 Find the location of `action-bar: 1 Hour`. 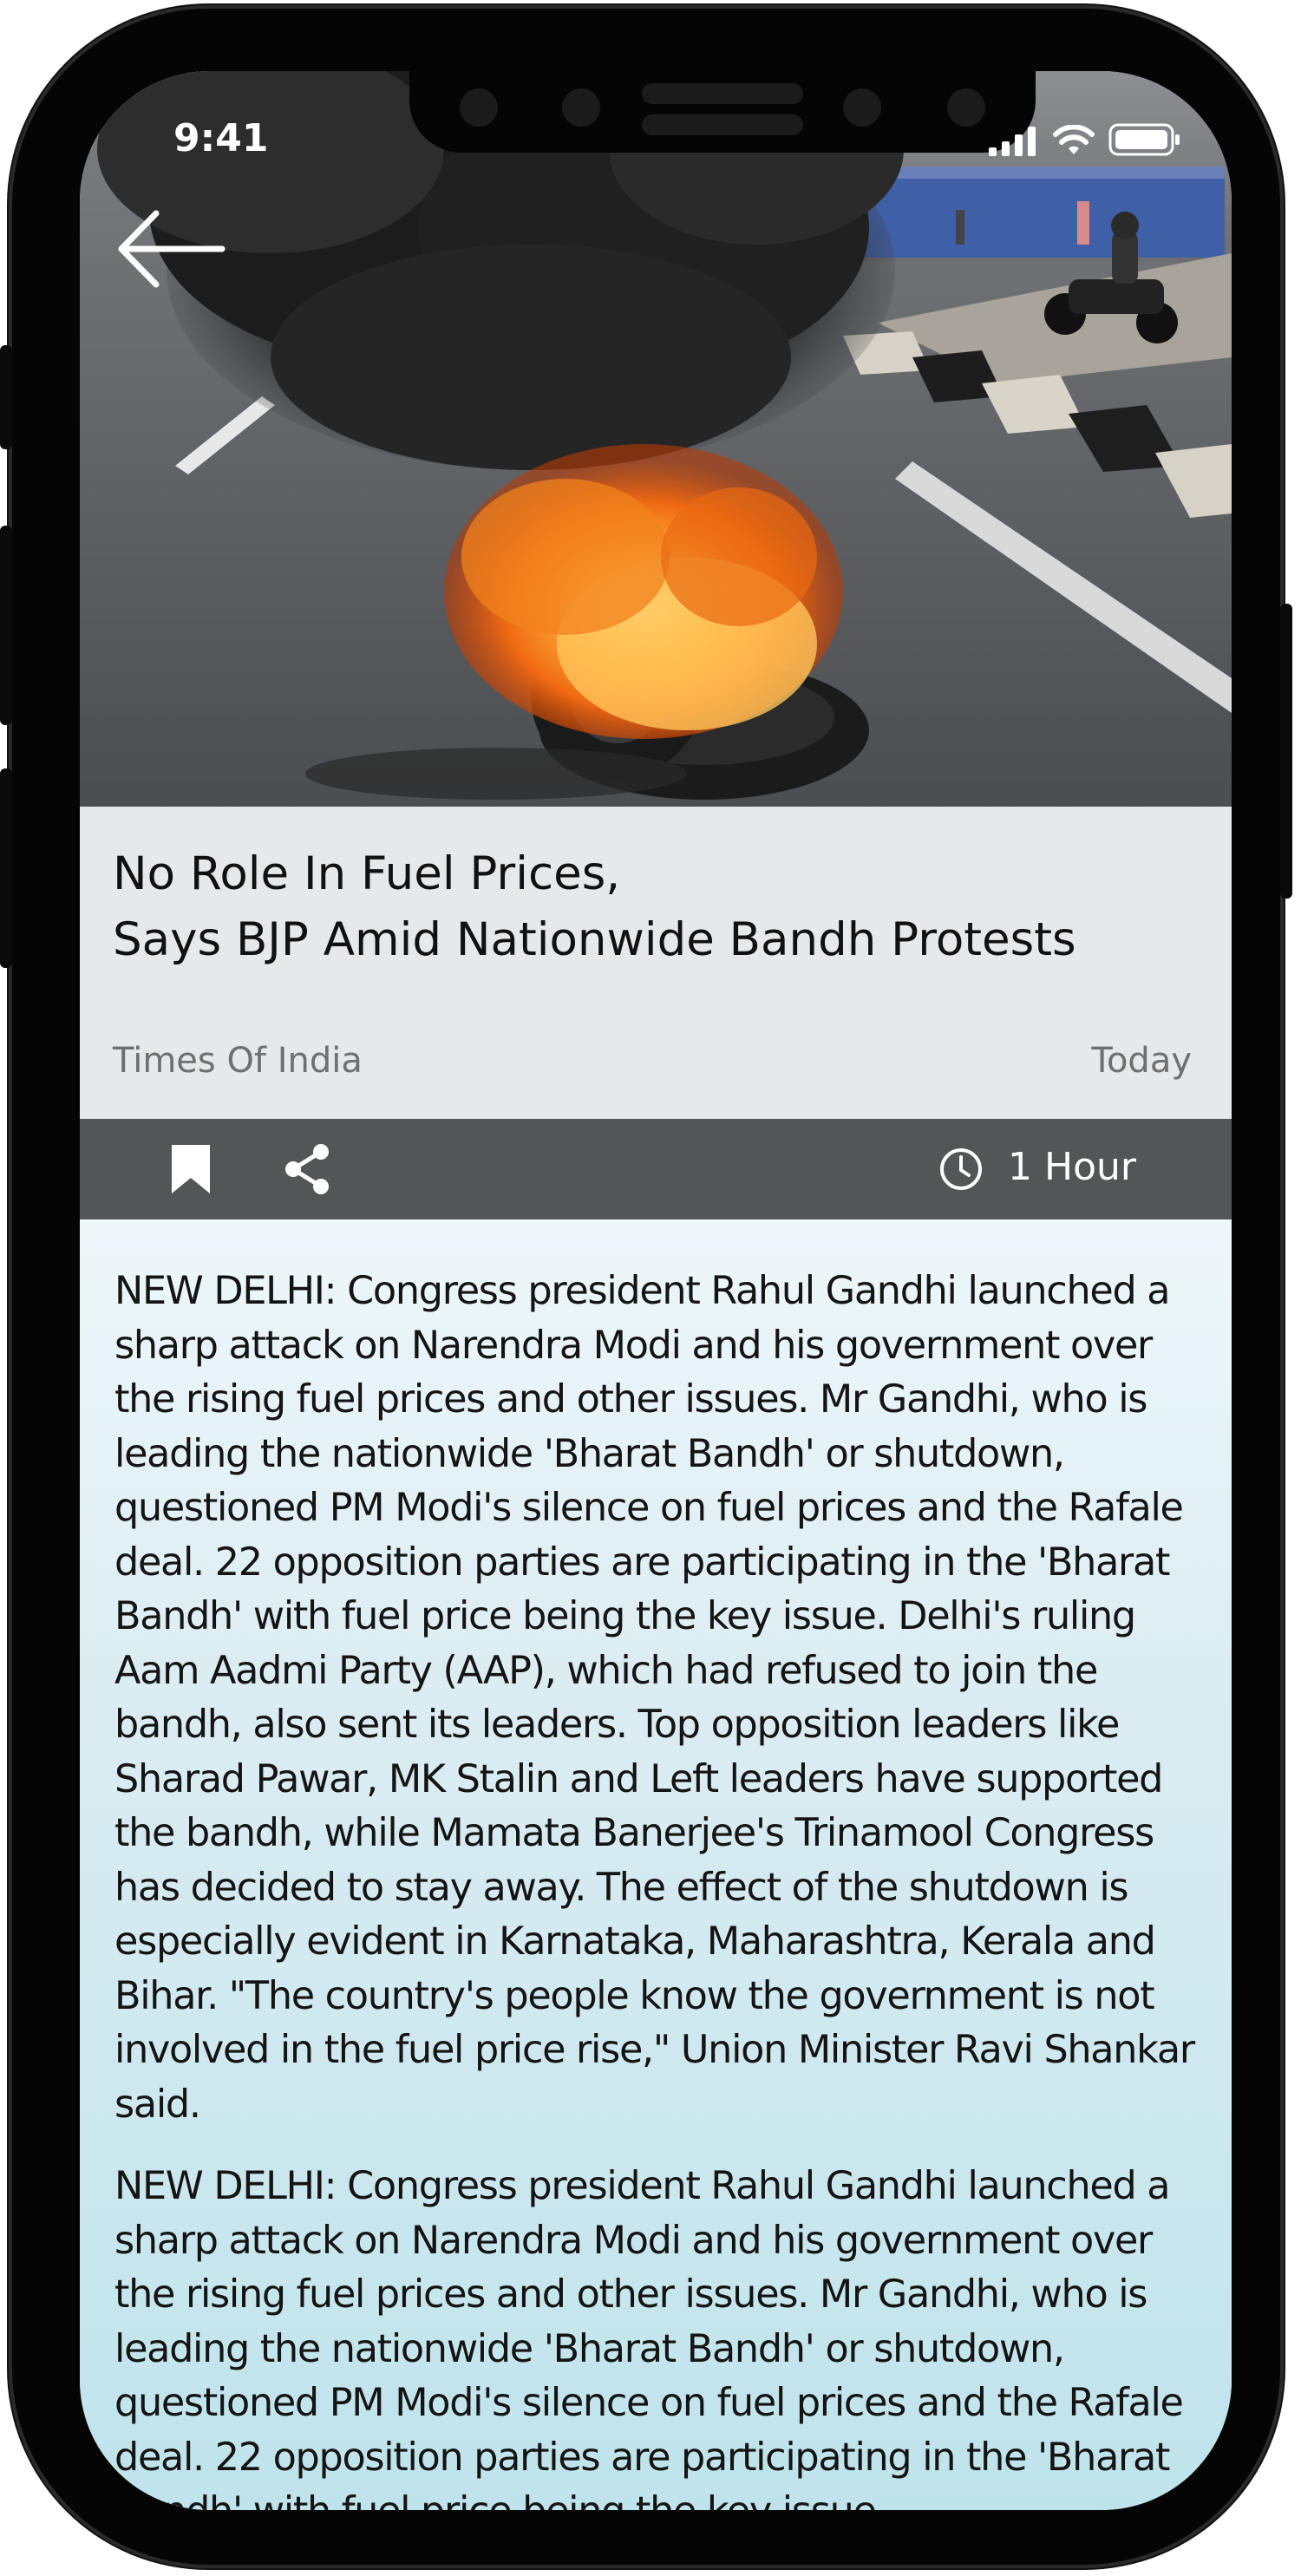

action-bar: 1 Hour is located at coordinates (656, 1169).